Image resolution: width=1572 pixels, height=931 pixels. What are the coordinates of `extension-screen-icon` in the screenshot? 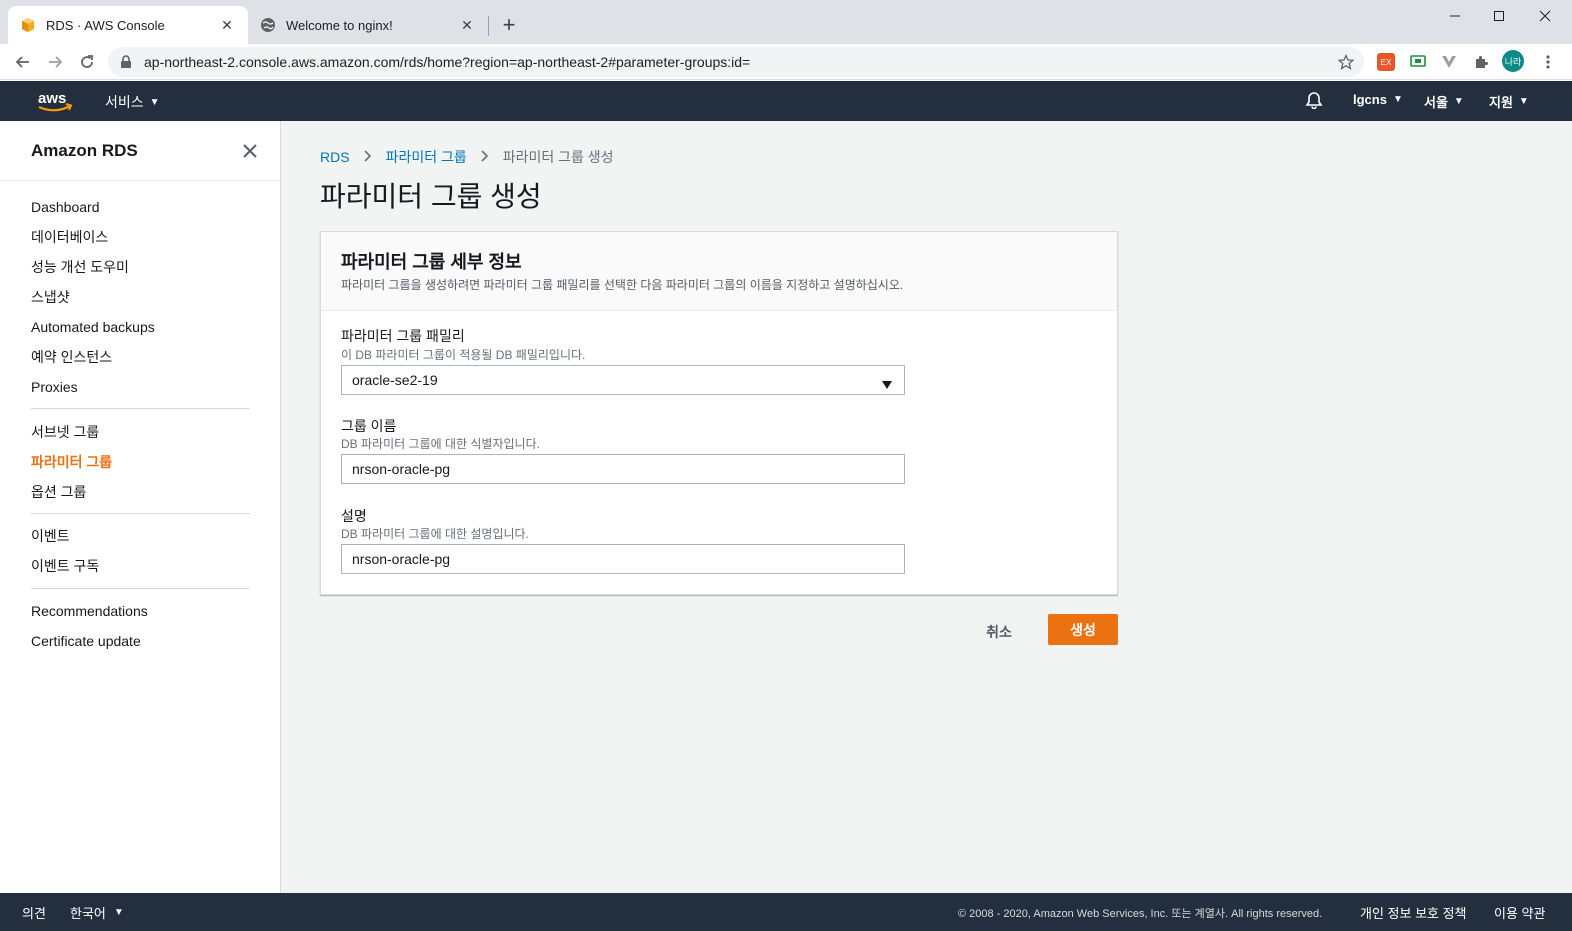 It's located at (1418, 62).